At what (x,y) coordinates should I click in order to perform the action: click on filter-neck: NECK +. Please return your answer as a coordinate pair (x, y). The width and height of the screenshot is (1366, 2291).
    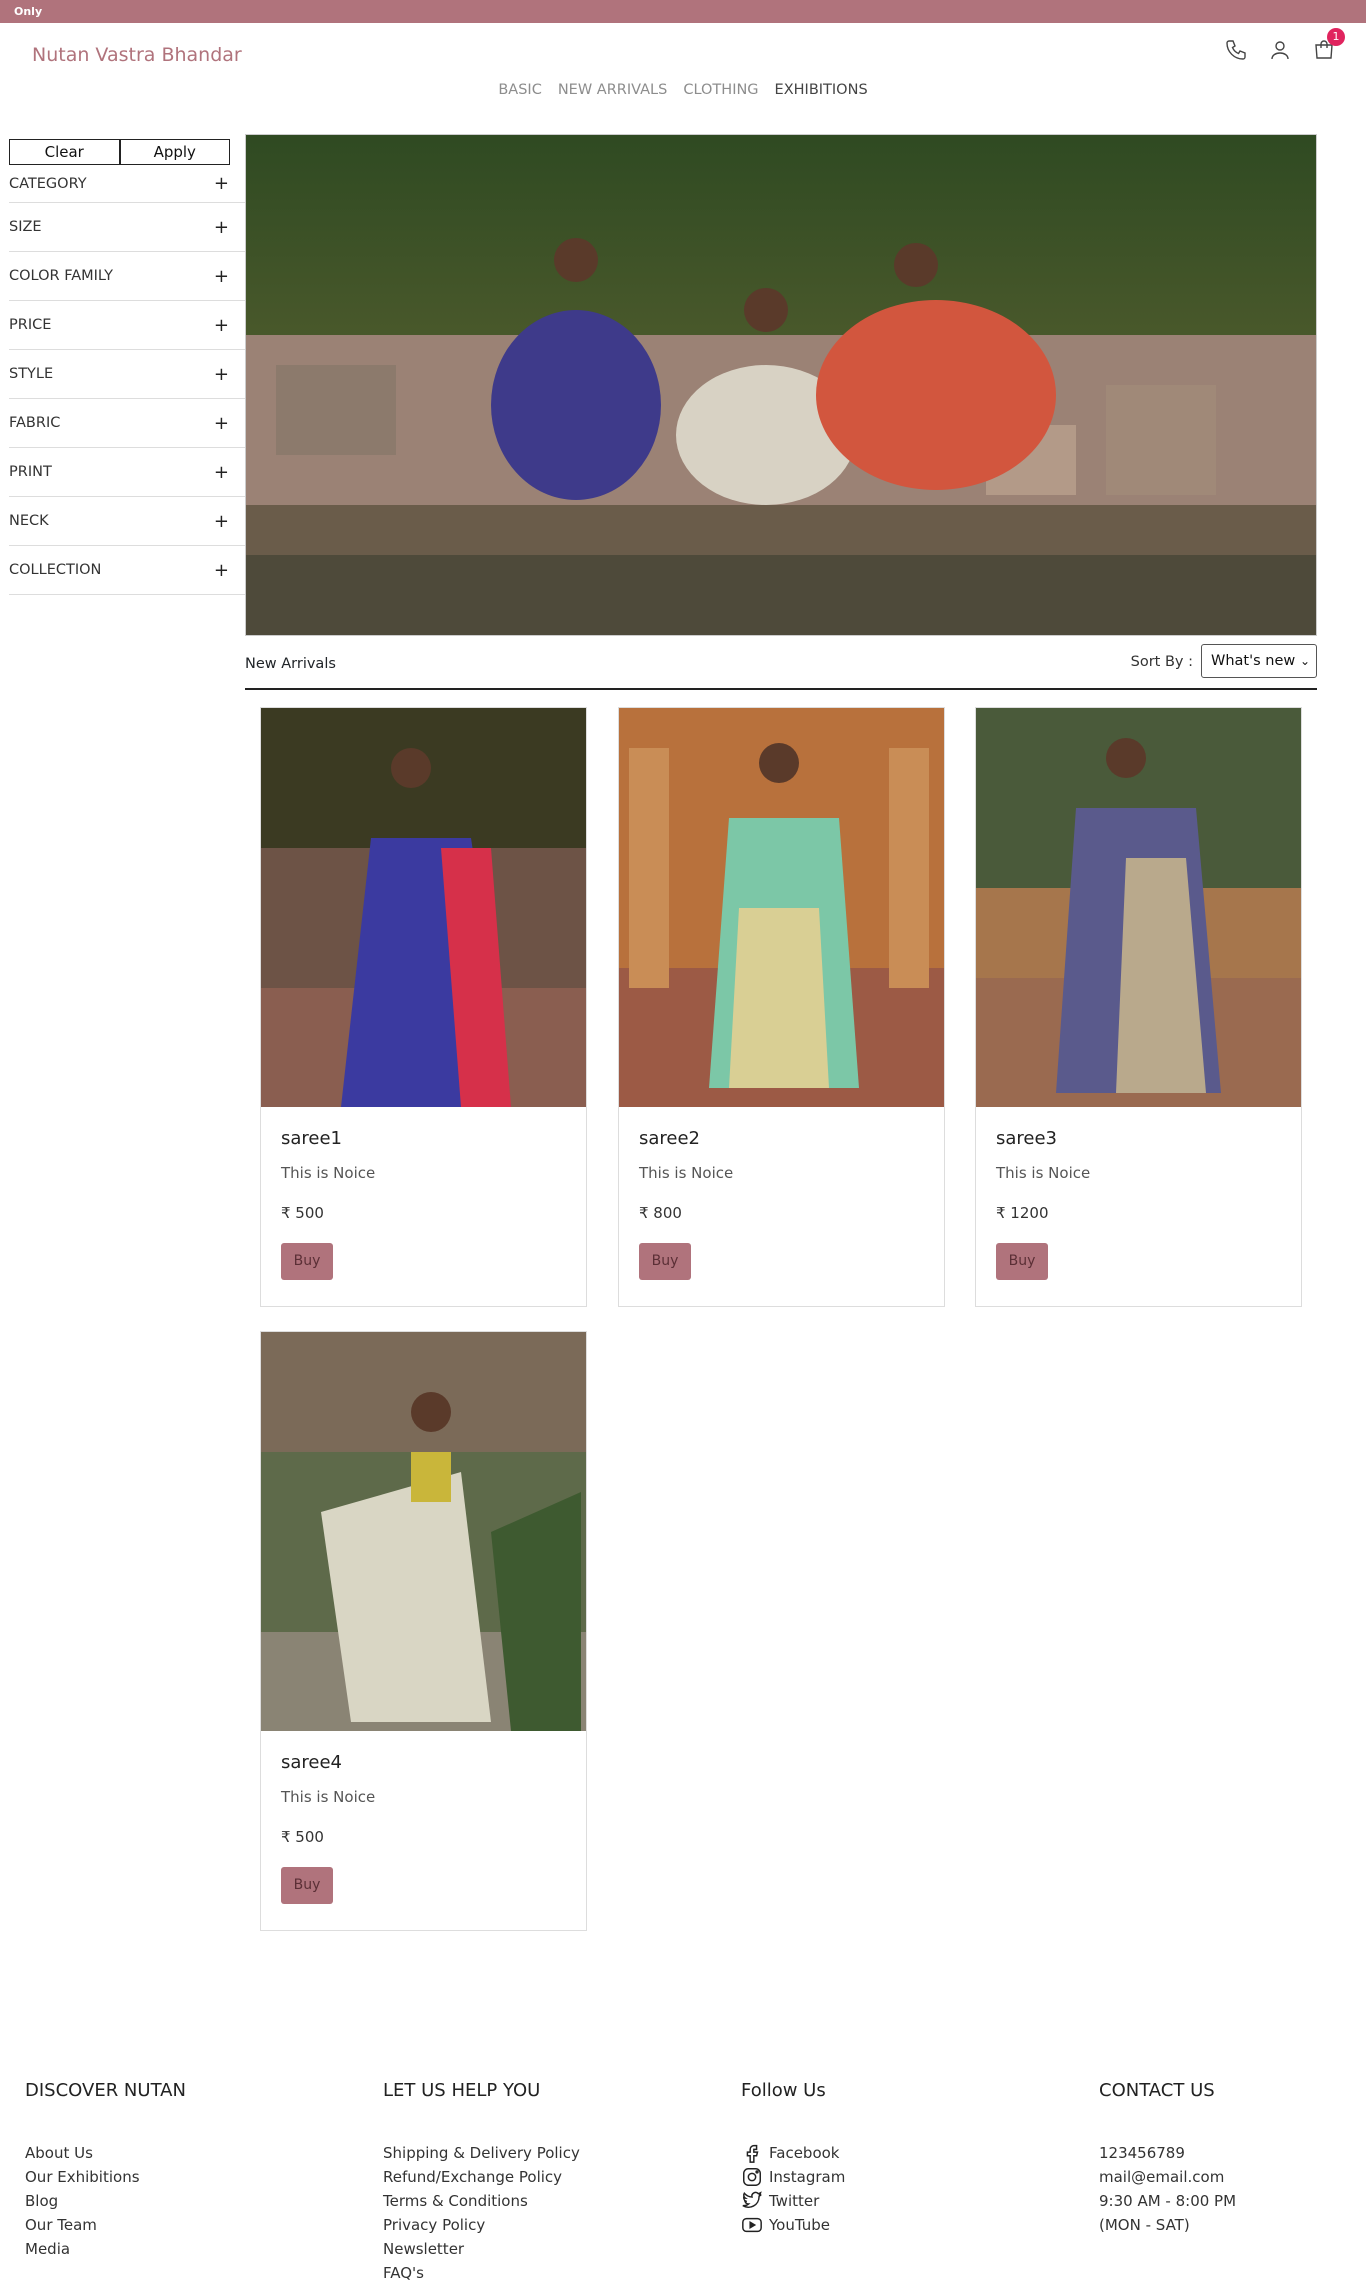
    Looking at the image, I should click on (127, 521).